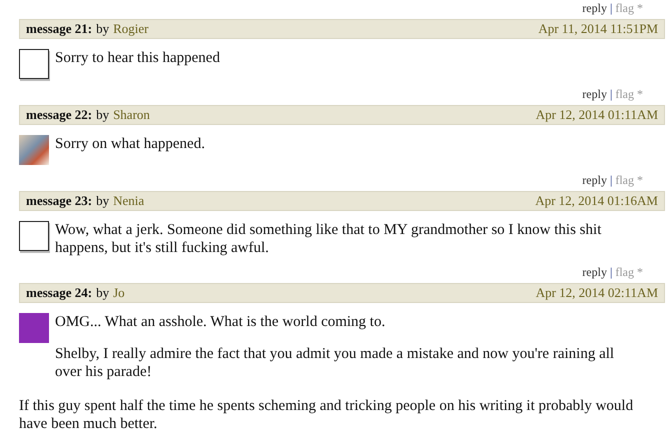  What do you see at coordinates (128, 201) in the screenshot?
I see `author-link: Nenia` at bounding box center [128, 201].